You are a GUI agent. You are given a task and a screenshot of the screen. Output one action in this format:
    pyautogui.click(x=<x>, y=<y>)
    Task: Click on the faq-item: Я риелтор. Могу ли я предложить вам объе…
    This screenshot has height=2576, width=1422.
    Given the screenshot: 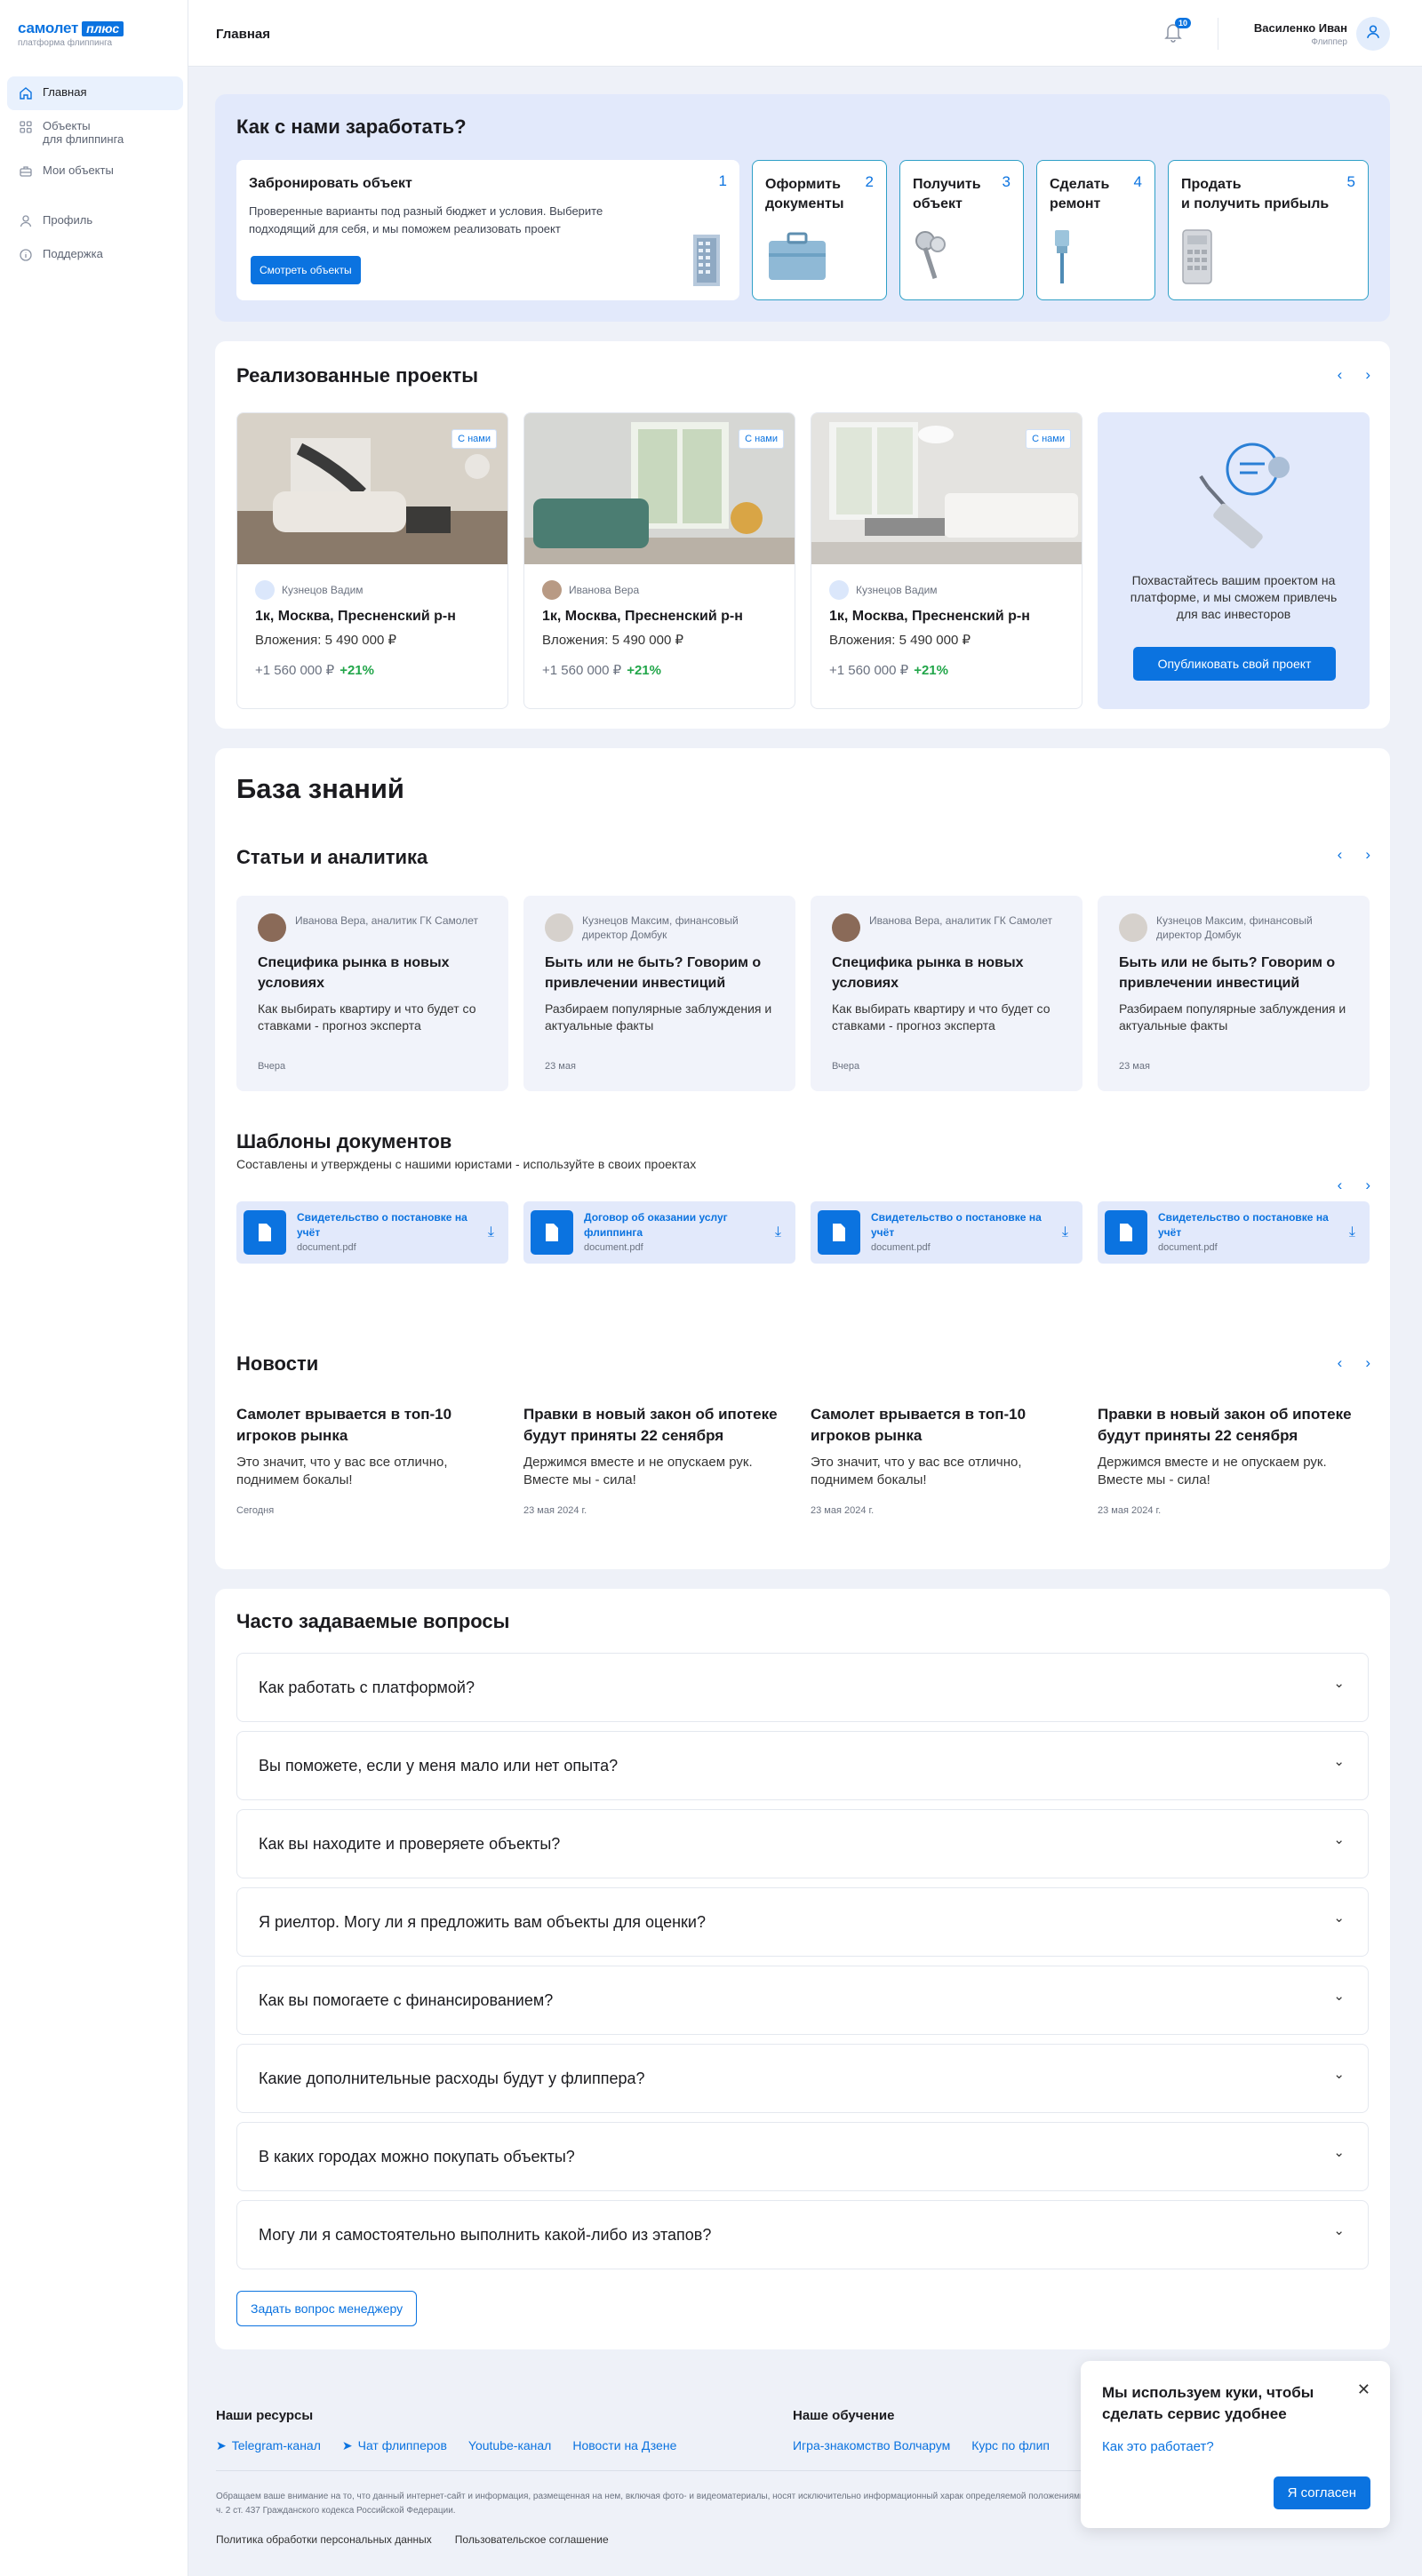 What is the action you would take?
    pyautogui.click(x=802, y=1922)
    